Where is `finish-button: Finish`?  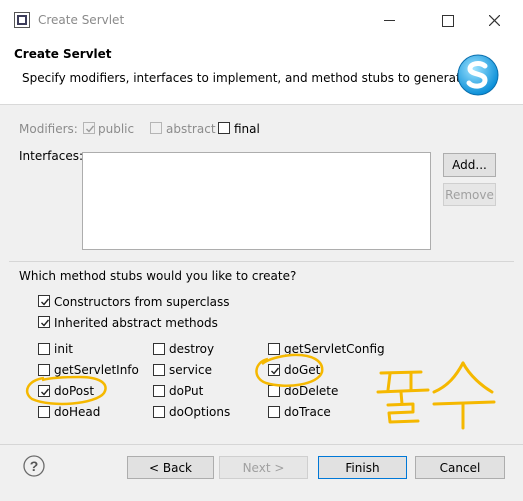
finish-button: Finish is located at coordinates (362, 467).